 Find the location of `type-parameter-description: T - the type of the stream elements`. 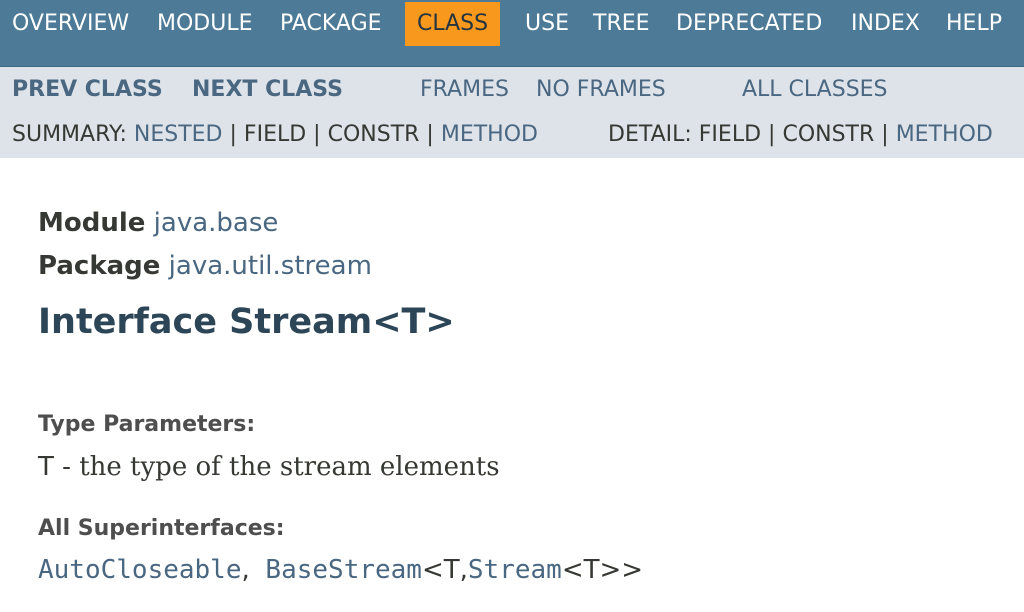

type-parameter-description: T - the type of the stream elements is located at coordinates (269, 467).